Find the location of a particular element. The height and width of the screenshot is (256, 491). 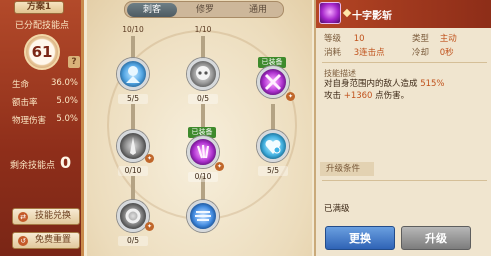

skill-type-row: 类型 主动 is located at coordinates (434, 38).